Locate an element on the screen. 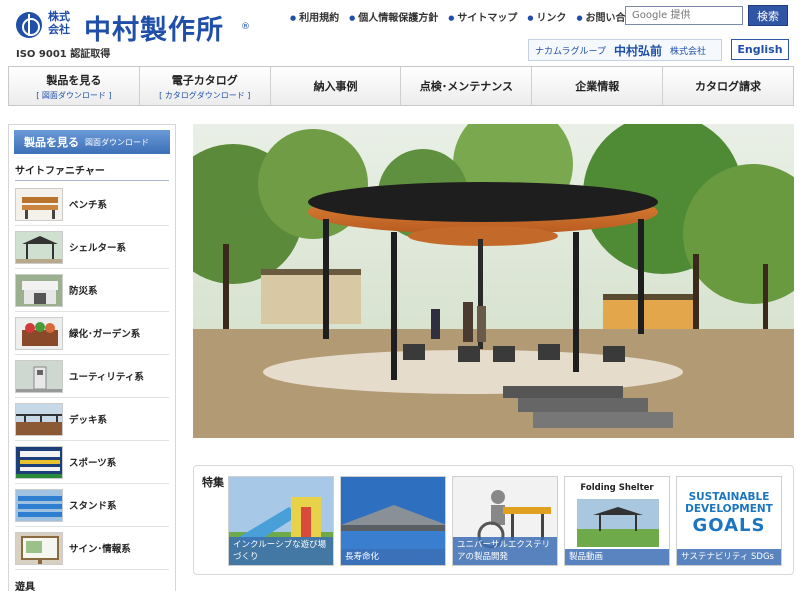 This screenshot has height=591, width=800. category-label: 緑化･ガーデン系 is located at coordinates (105, 334).